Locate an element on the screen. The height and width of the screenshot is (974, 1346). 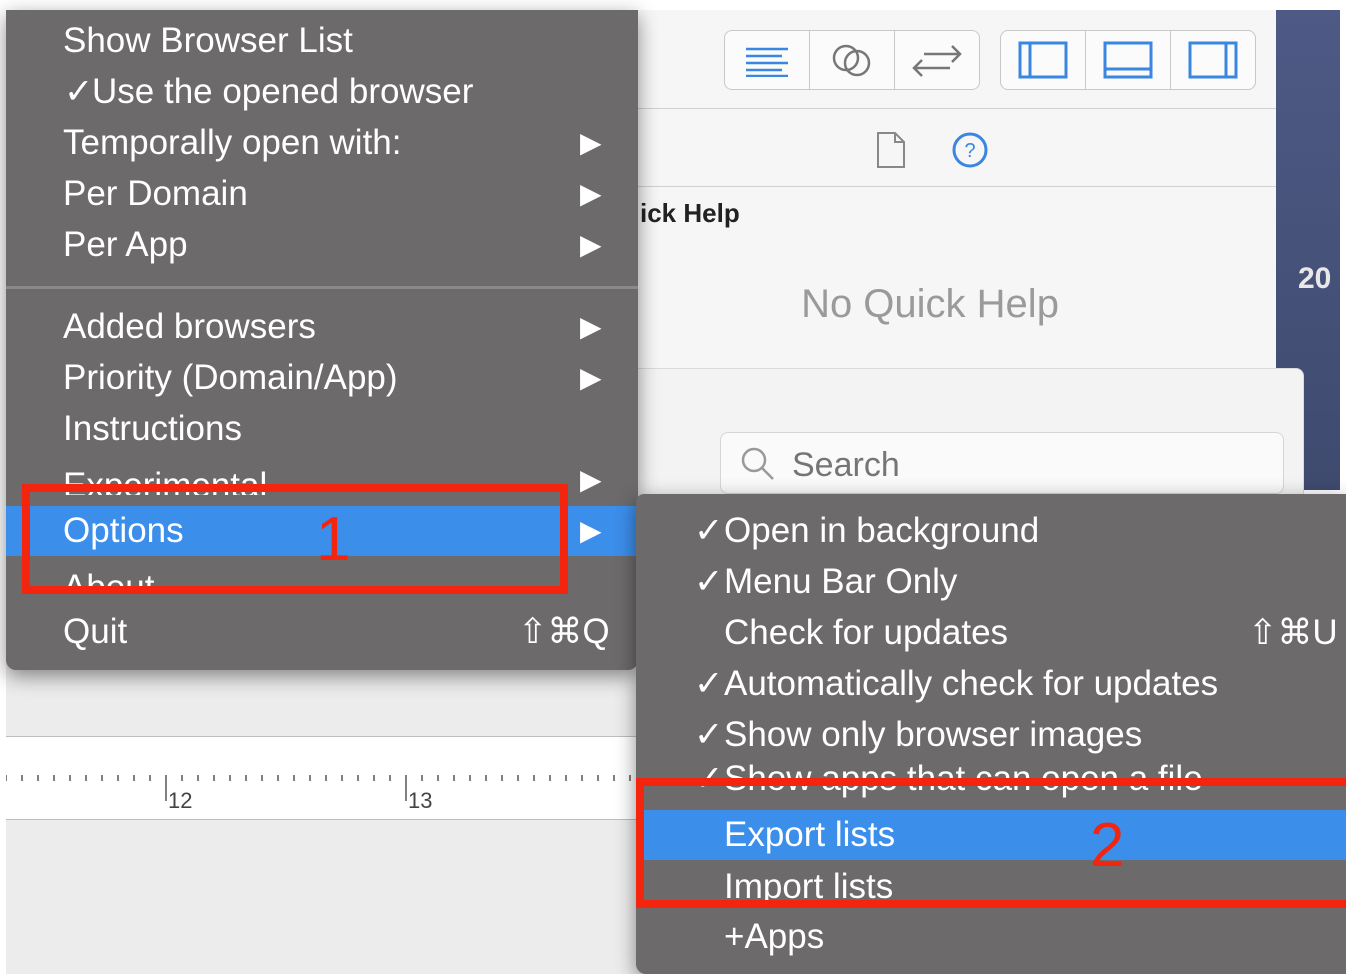
toggle-debug-area-button is located at coordinates (1128, 60).